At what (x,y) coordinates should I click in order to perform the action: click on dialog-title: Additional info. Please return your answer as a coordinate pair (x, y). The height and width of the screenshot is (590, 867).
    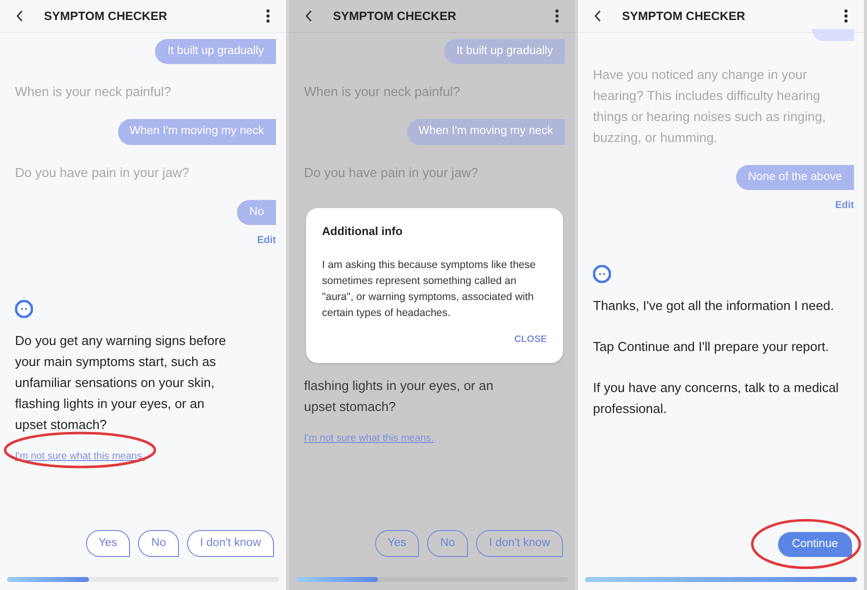
    Looking at the image, I should click on (363, 232).